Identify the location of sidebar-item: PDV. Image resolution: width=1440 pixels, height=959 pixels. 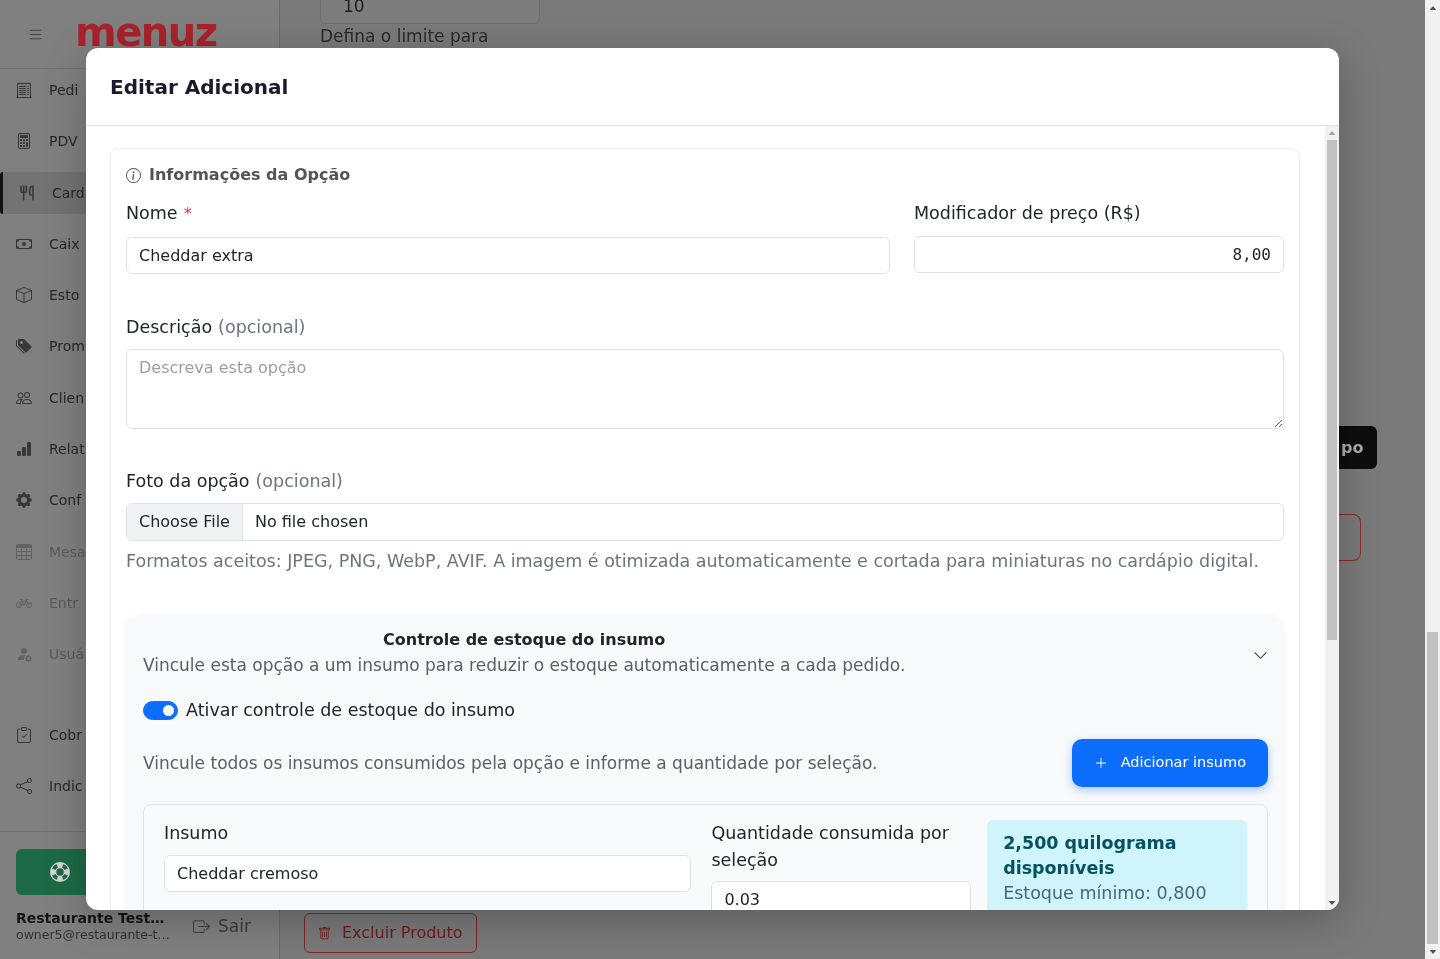
(43, 141).